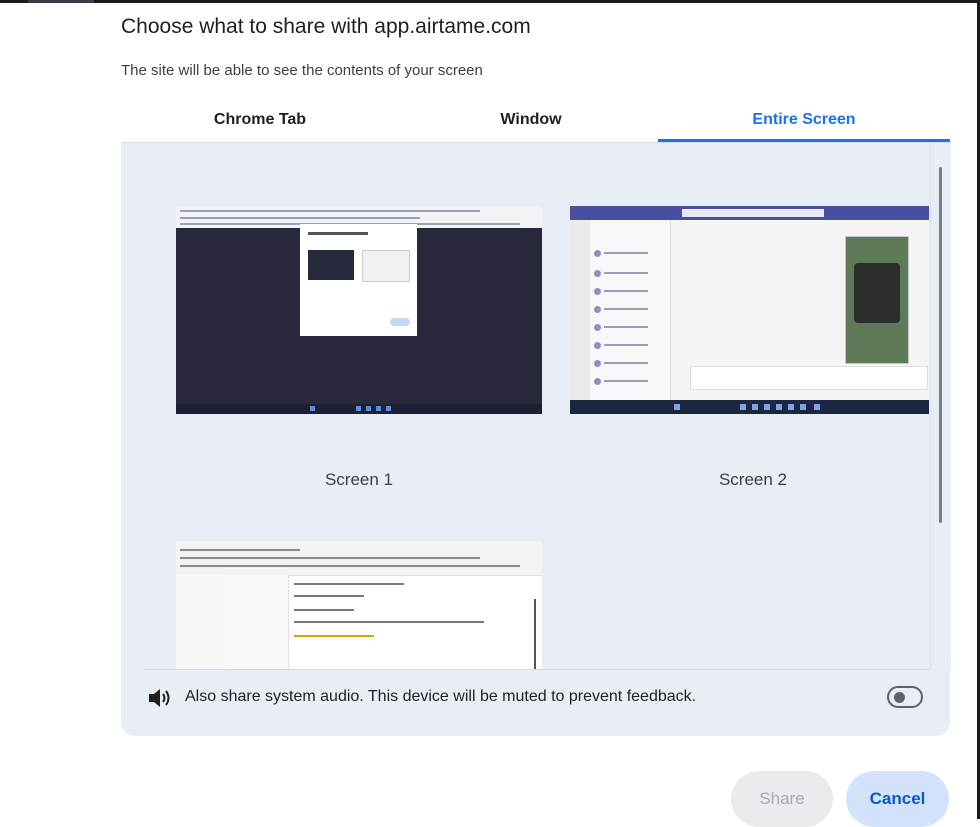 This screenshot has height=827, width=980. Describe the element at coordinates (359, 479) in the screenshot. I see `screen-1-label: Screen 1` at that location.